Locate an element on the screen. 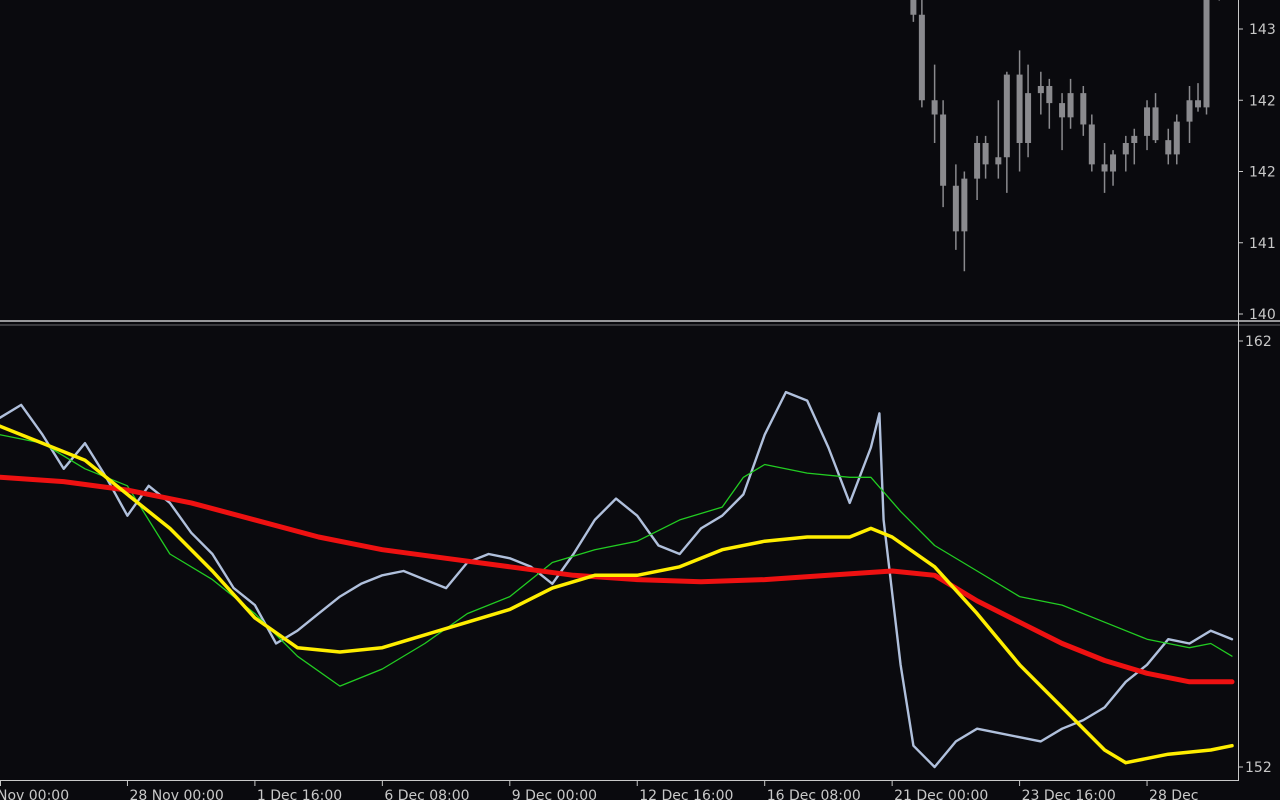 Image resolution: width=1280 pixels, height=800 pixels. x-tick-label: Nov 00:00 is located at coordinates (34, 794).